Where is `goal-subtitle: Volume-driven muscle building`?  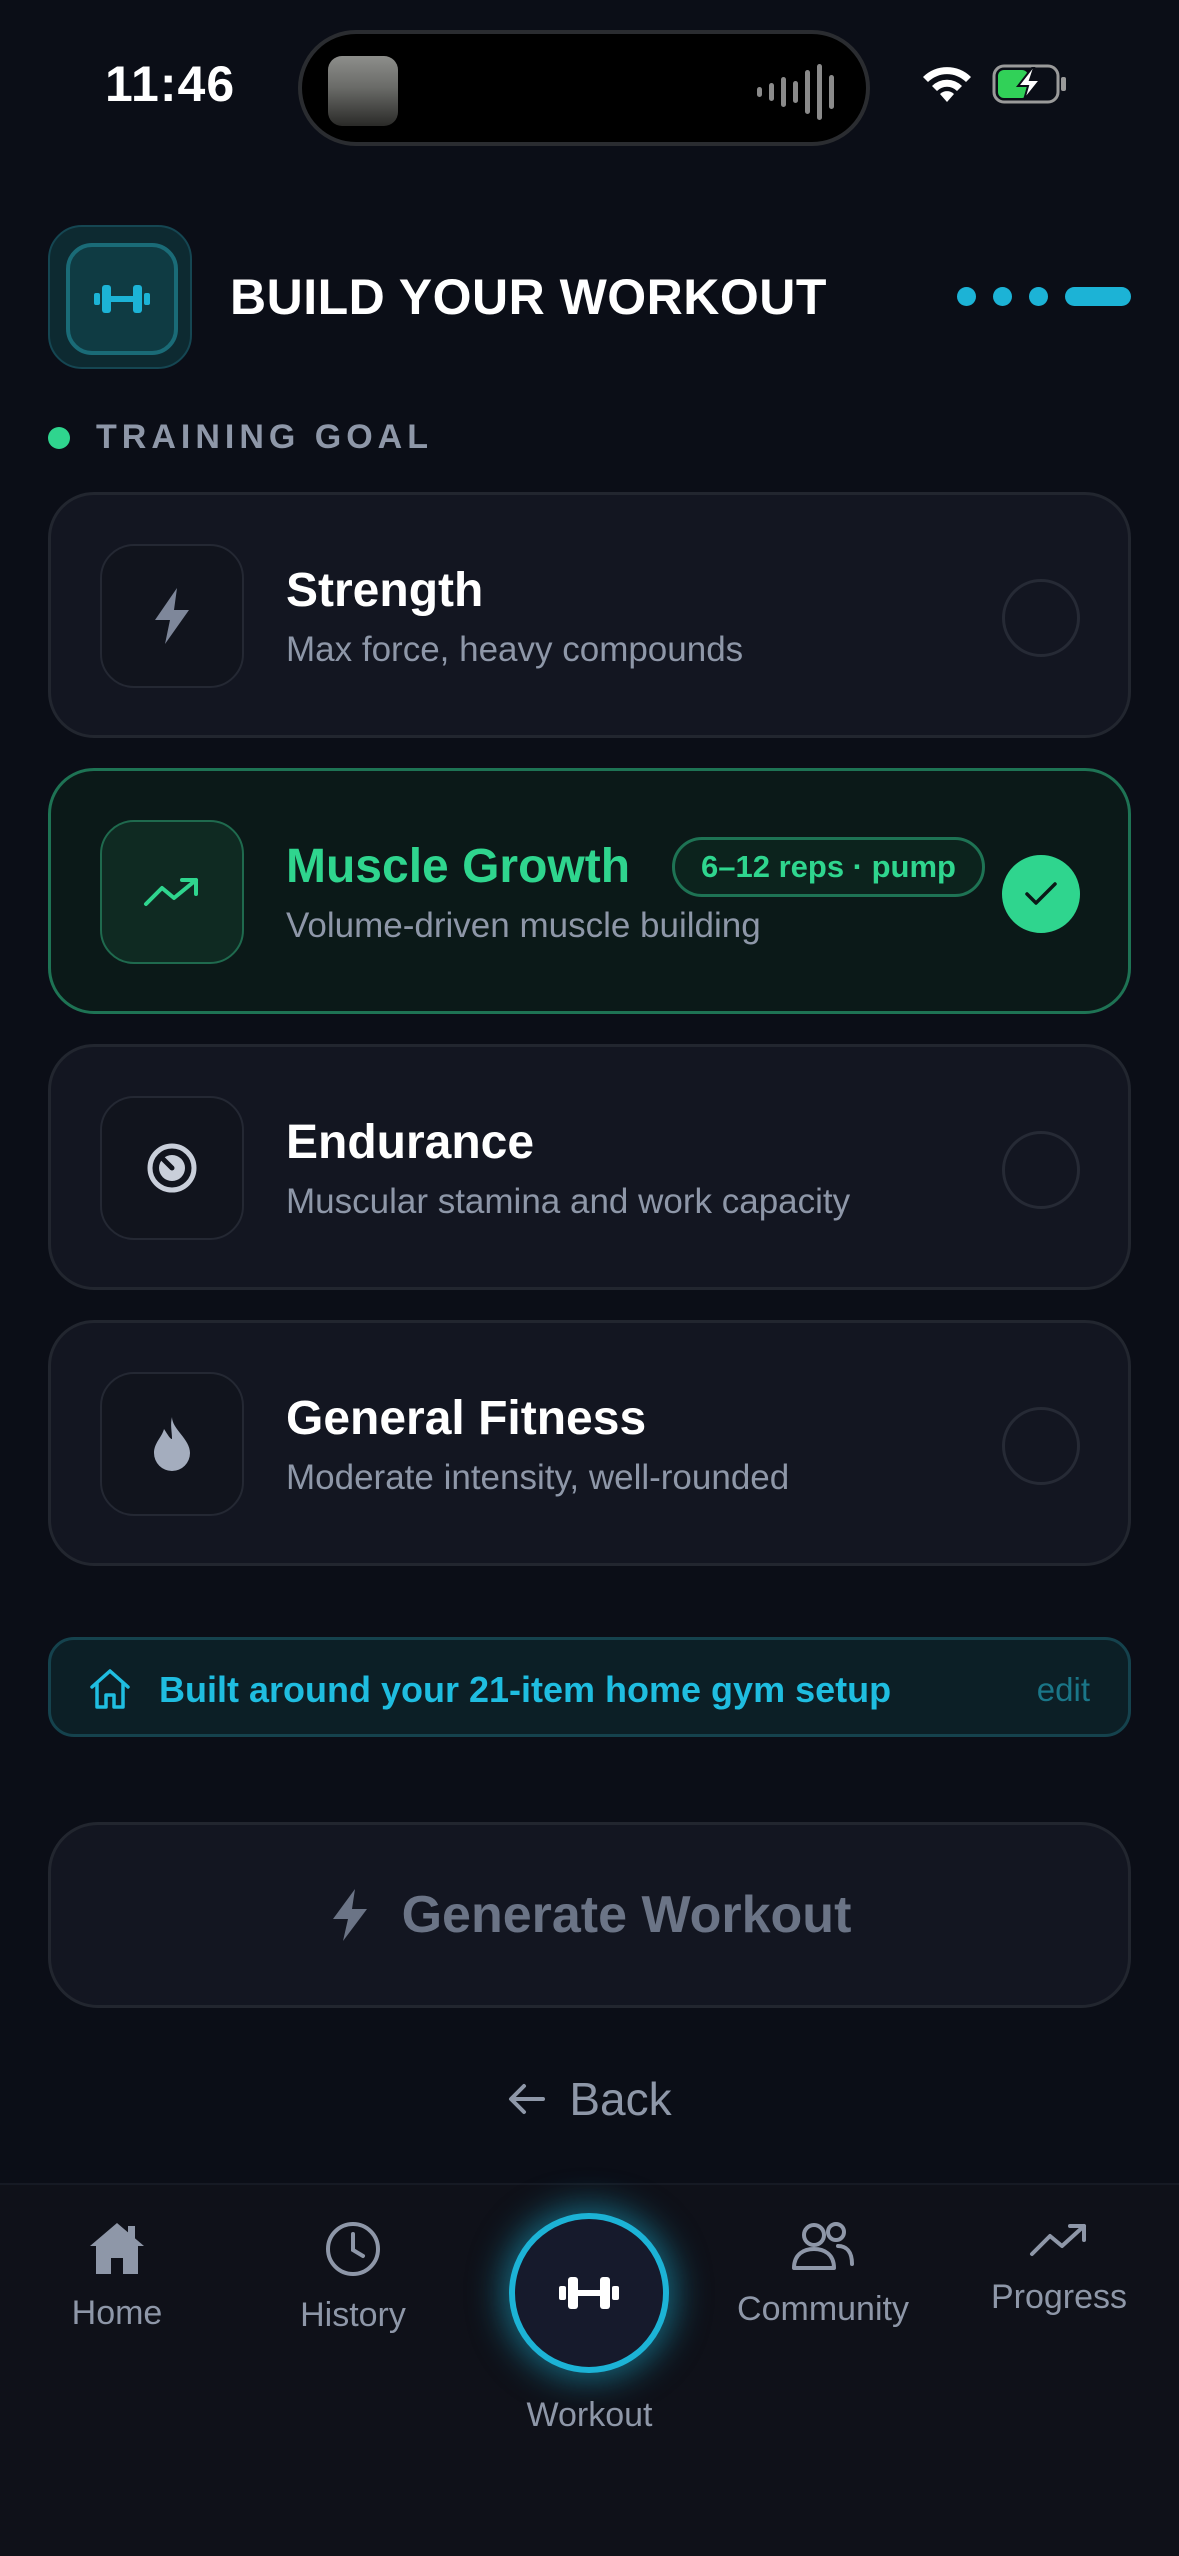 goal-subtitle: Volume-driven muscle building is located at coordinates (523, 925).